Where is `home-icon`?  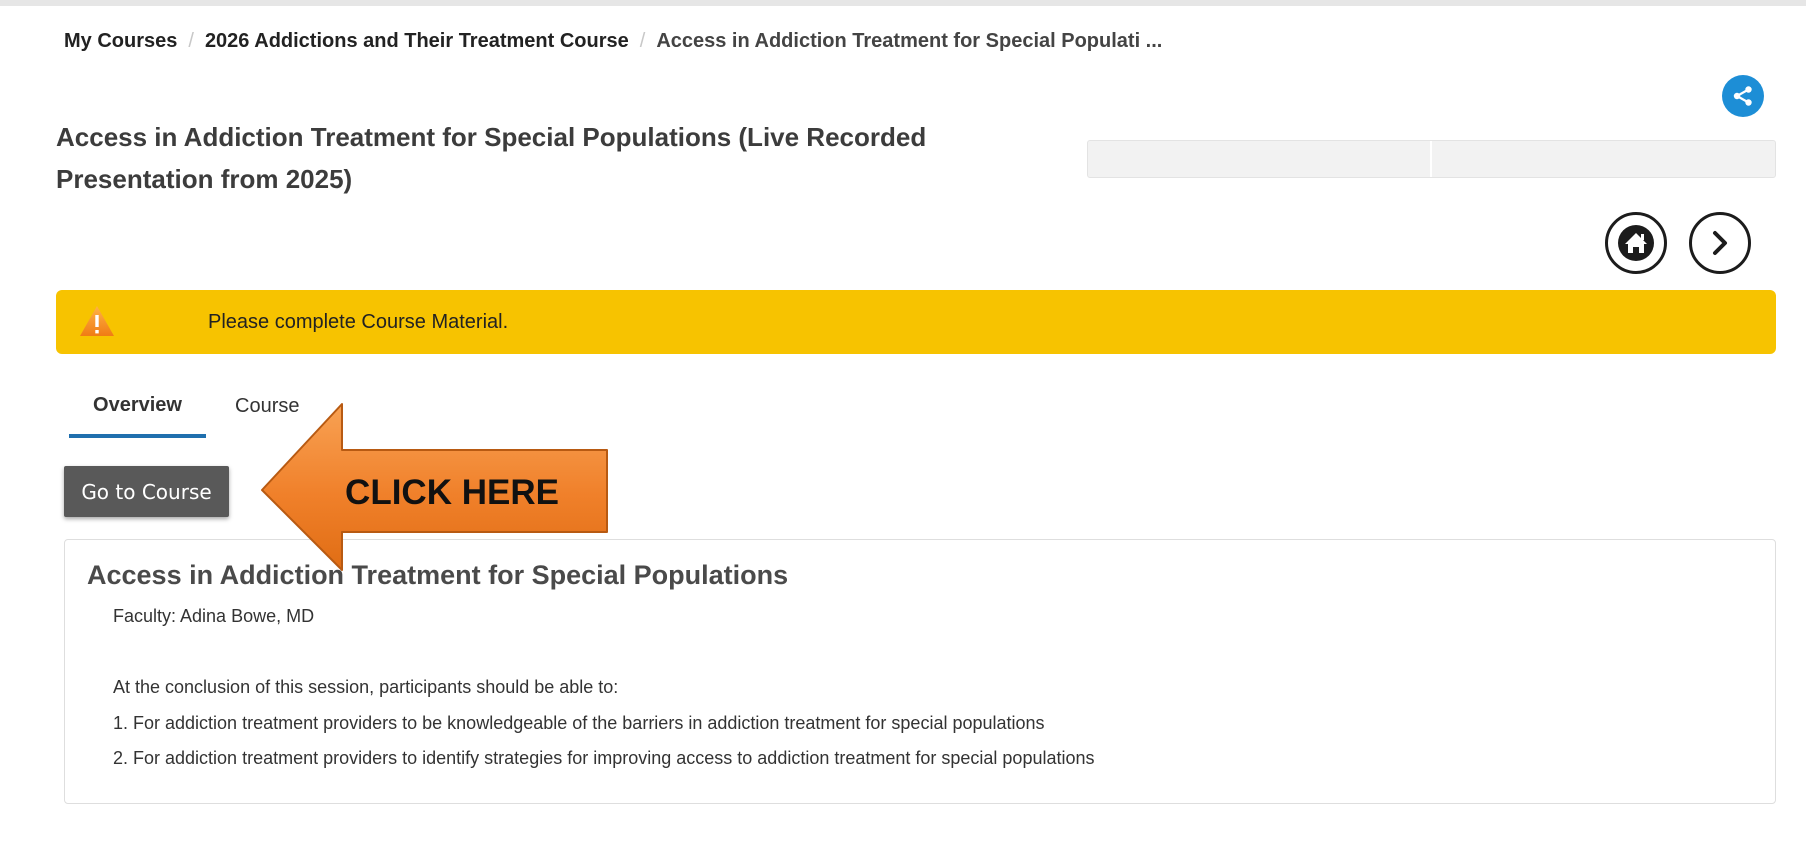 home-icon is located at coordinates (1636, 243).